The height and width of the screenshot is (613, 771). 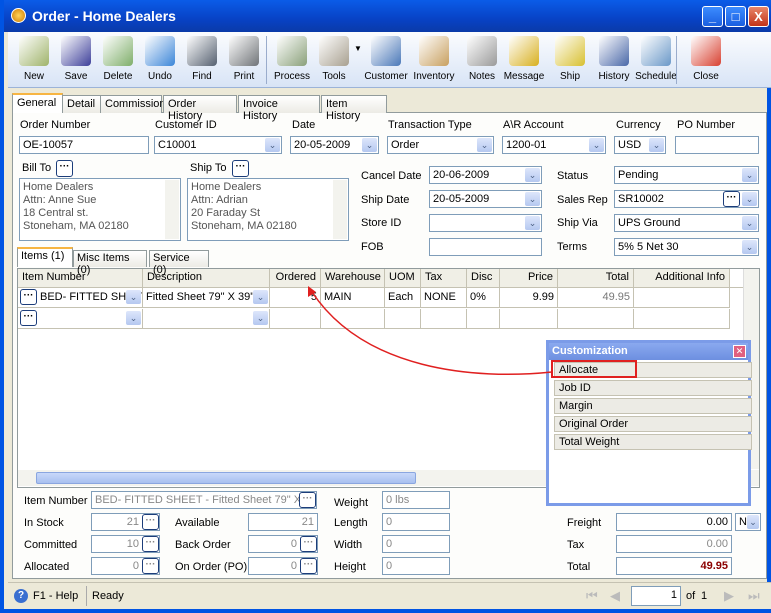 What do you see at coordinates (749, 247) in the screenshot?
I see `terms-dropdown-icon: ⌄` at bounding box center [749, 247].